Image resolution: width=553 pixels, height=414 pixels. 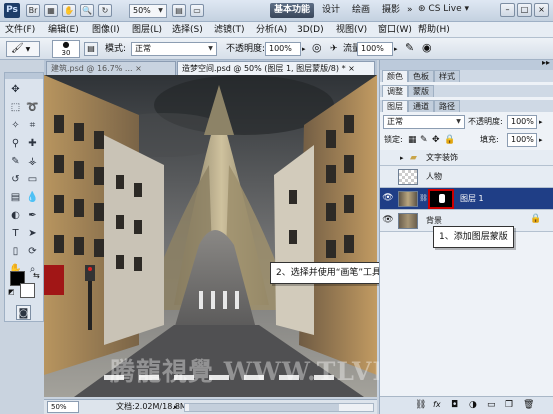 What do you see at coordinates (197, 10) in the screenshot?
I see `screen-mode-icon: ▭` at bounding box center [197, 10].